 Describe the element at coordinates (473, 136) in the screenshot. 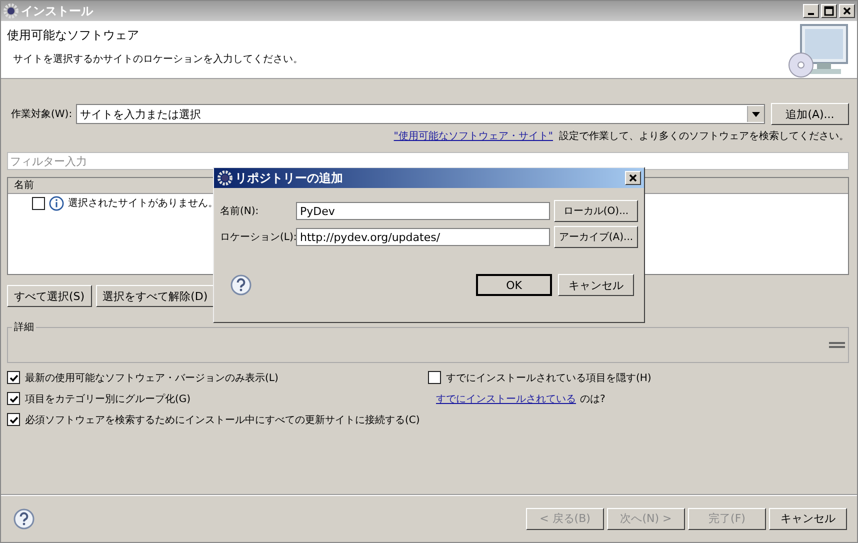

I see `available-sites-link: "使用可能なソフトウェア・サイト"` at that location.